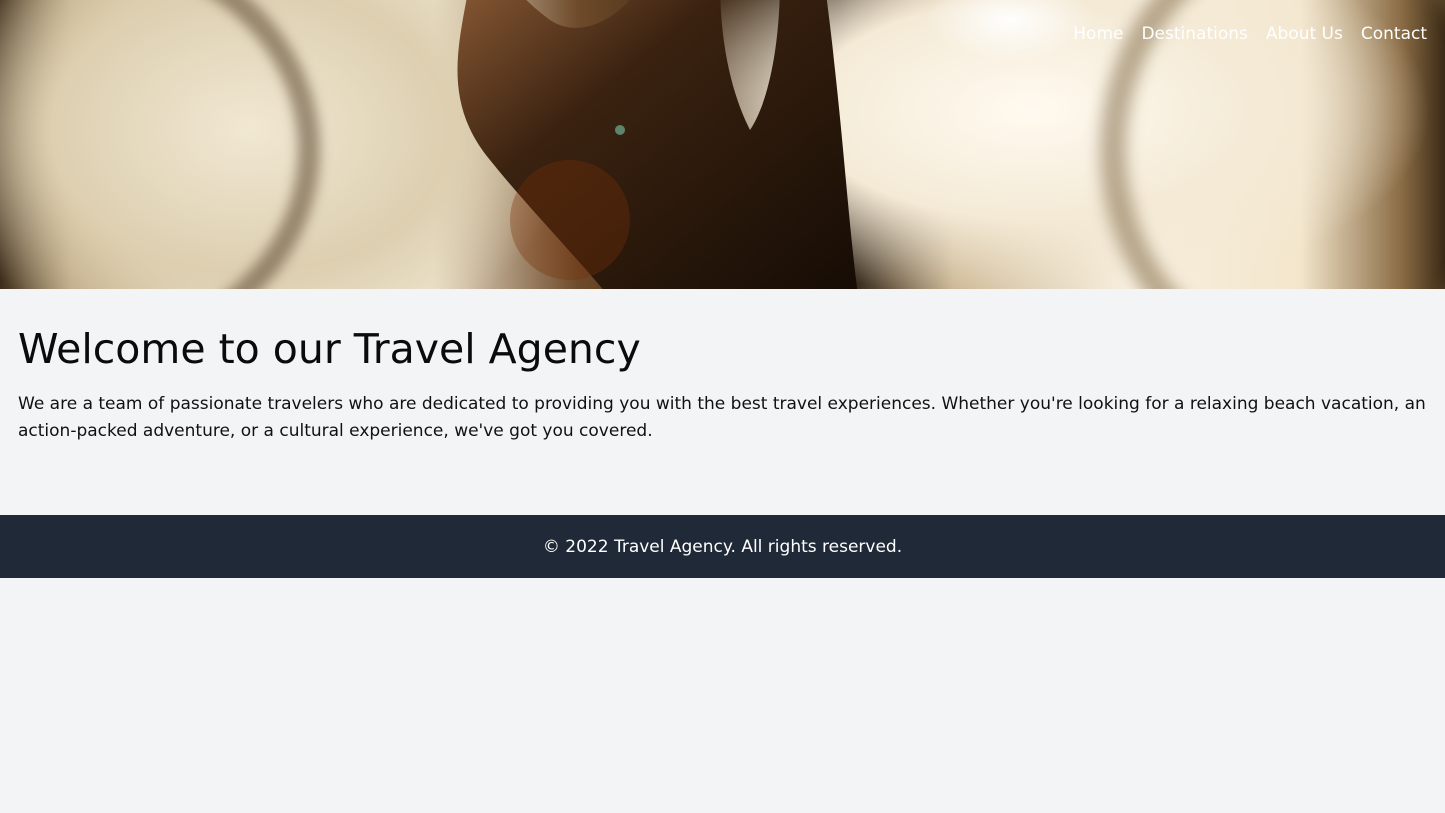 The width and height of the screenshot is (1445, 813). I want to click on nav-link-contact: Contact, so click(1394, 34).